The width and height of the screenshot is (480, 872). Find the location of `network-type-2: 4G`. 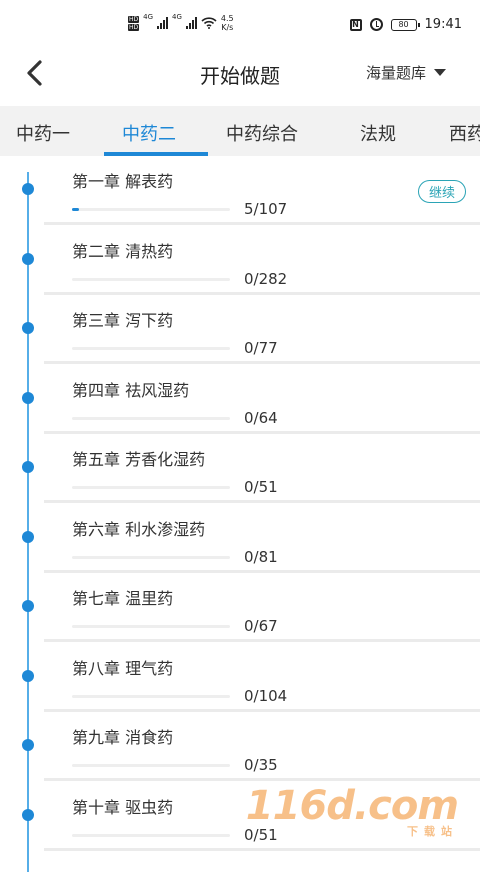

network-type-2: 4G is located at coordinates (177, 17).